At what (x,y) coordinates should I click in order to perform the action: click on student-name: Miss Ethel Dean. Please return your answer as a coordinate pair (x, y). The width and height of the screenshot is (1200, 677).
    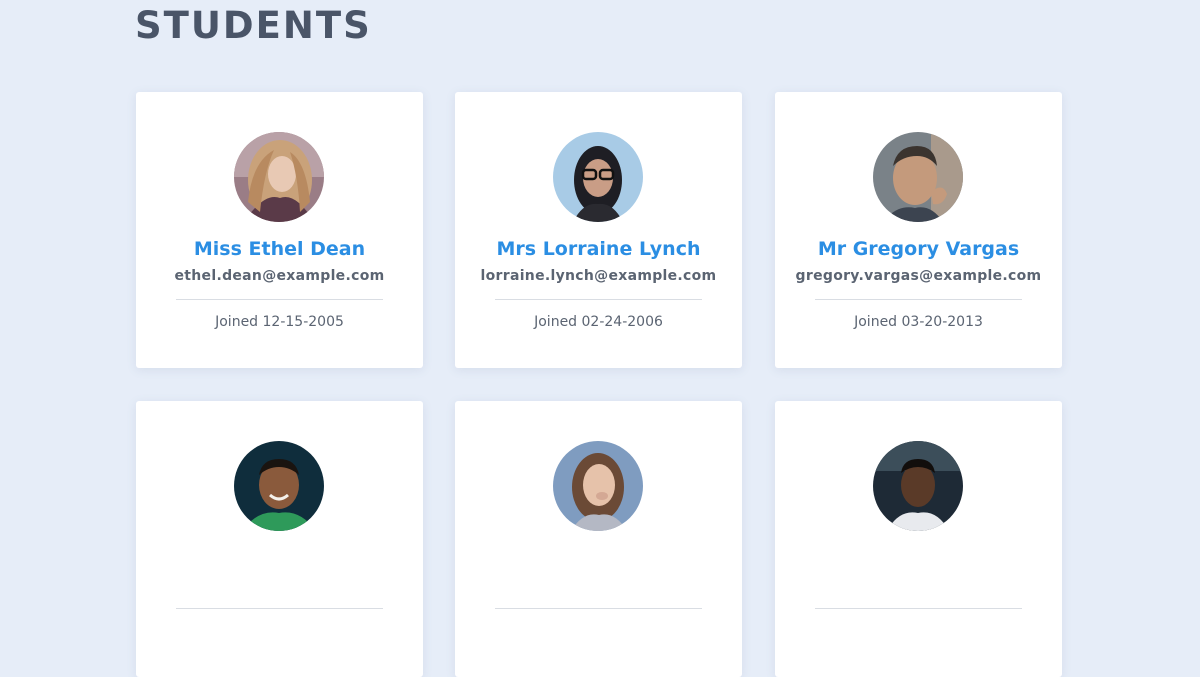
    Looking at the image, I should click on (279, 249).